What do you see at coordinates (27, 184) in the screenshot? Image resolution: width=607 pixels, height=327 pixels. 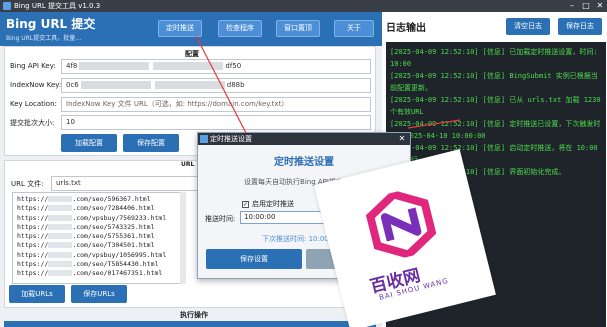 I see `url-file-label: URL 文件:` at bounding box center [27, 184].